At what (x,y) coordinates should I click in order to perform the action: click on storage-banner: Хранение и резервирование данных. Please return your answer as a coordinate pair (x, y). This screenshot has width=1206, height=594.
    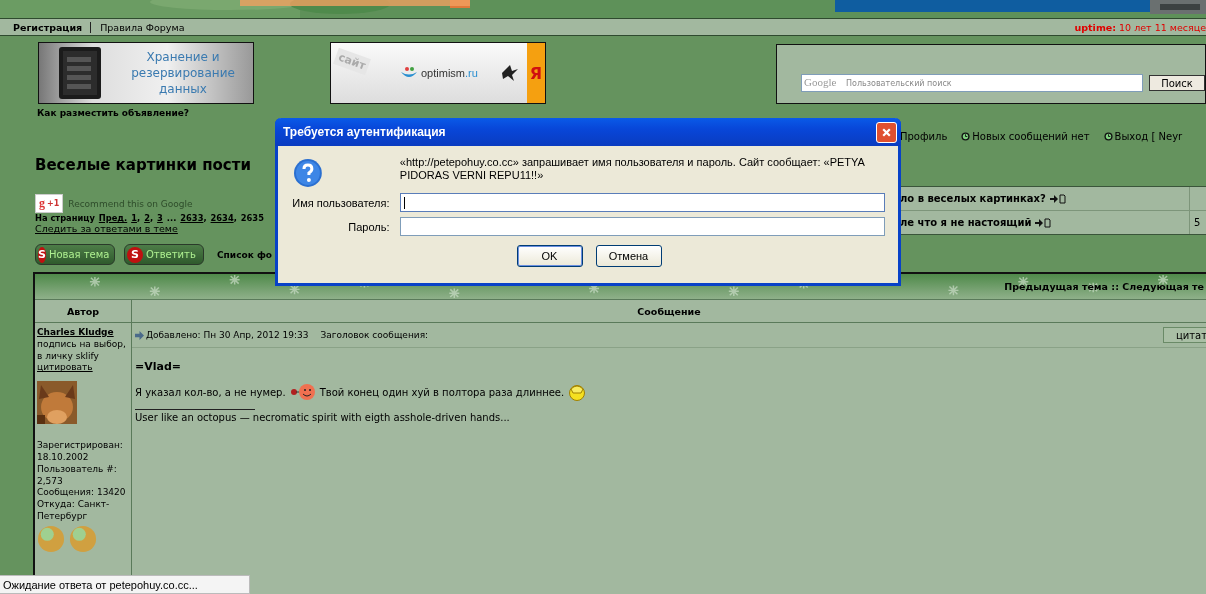
    Looking at the image, I should click on (146, 73).